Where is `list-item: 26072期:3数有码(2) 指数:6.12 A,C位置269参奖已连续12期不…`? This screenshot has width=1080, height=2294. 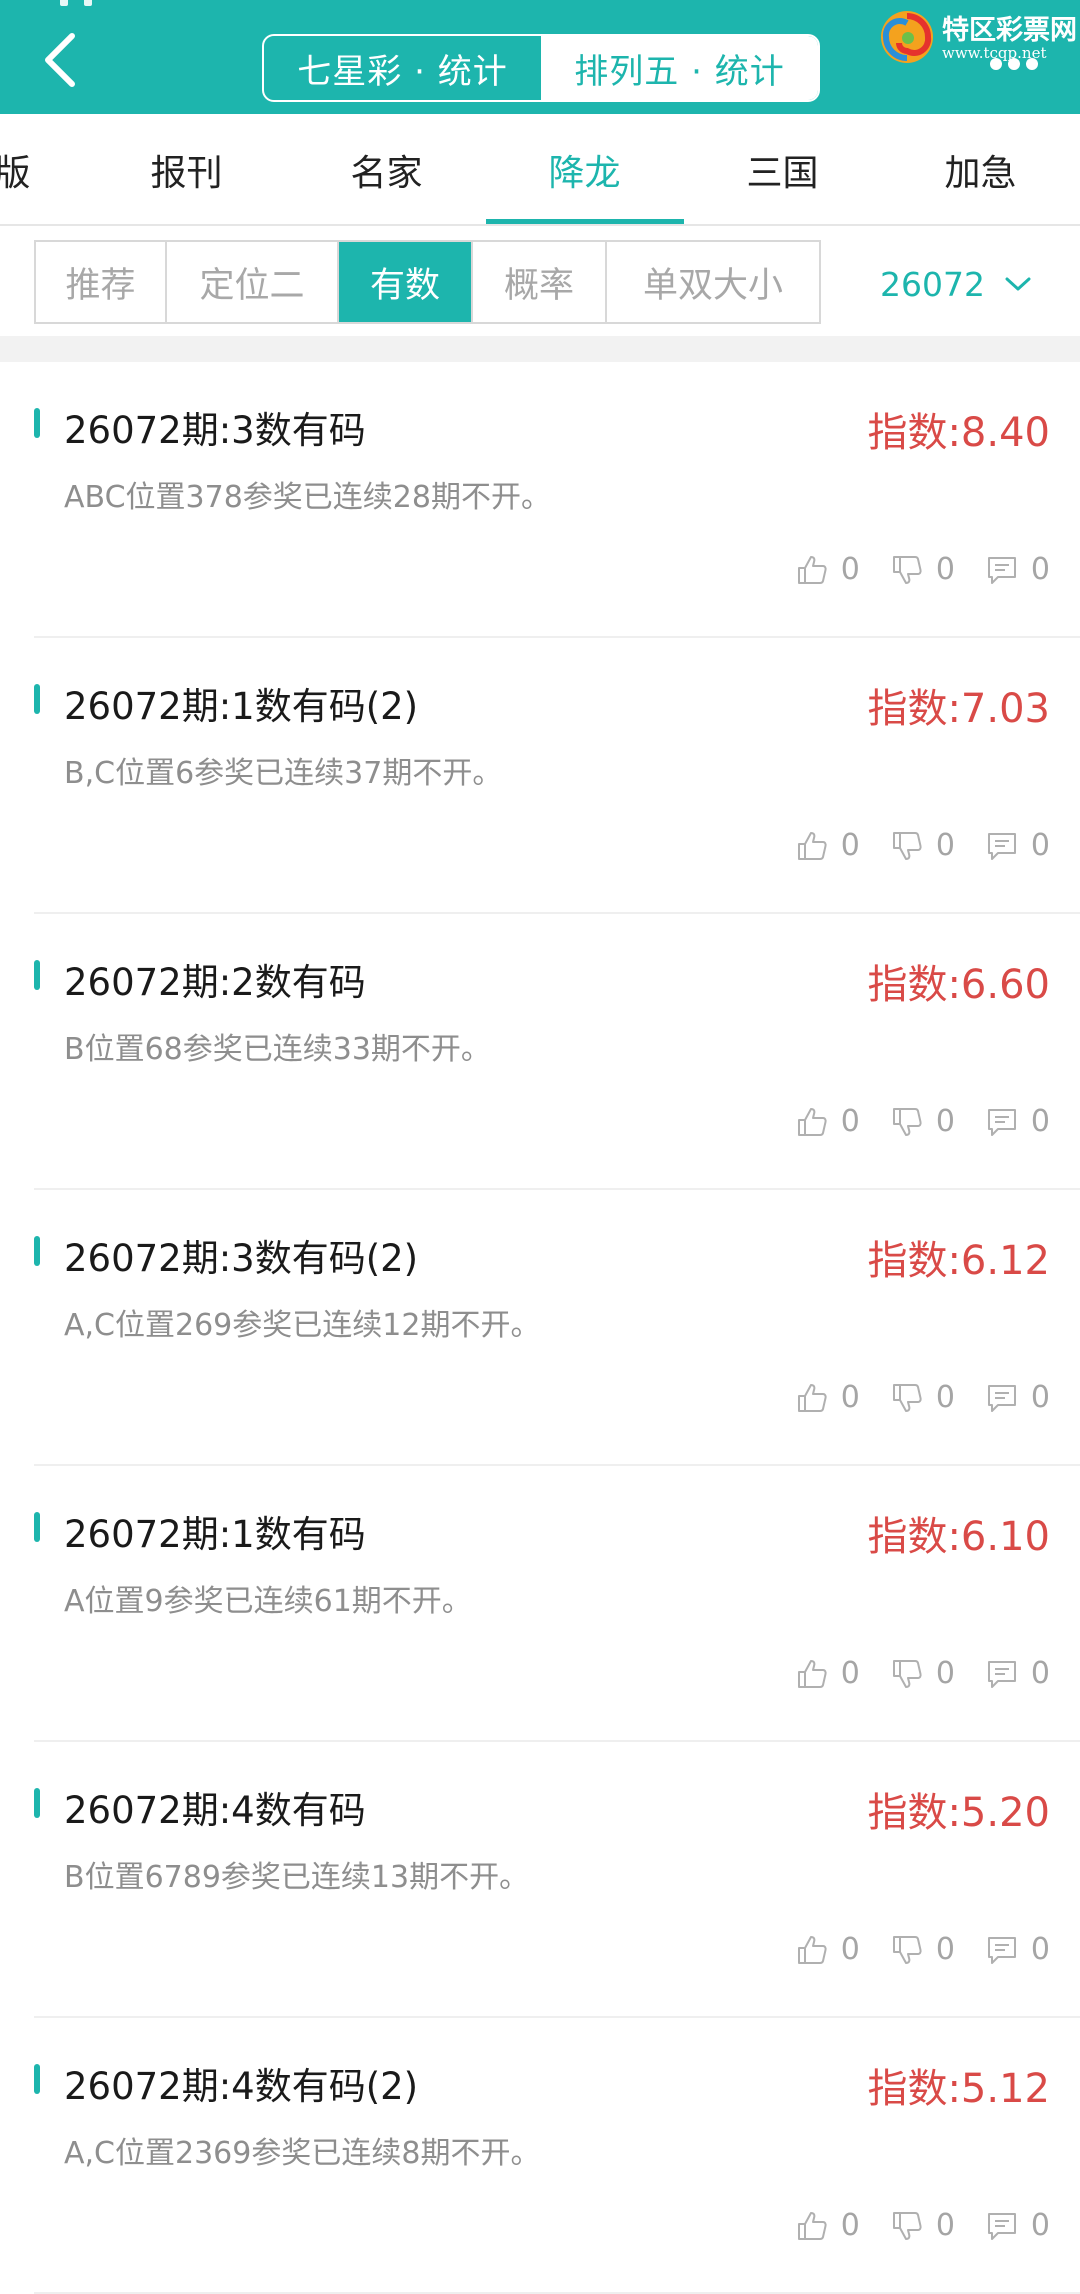
list-item: 26072期:3数有码(2) 指数:6.12 A,C位置269参奖已连续12期不… is located at coordinates (540, 1328).